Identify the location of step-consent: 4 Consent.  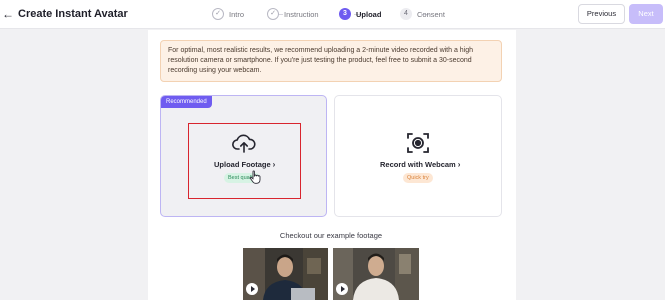
(422, 14).